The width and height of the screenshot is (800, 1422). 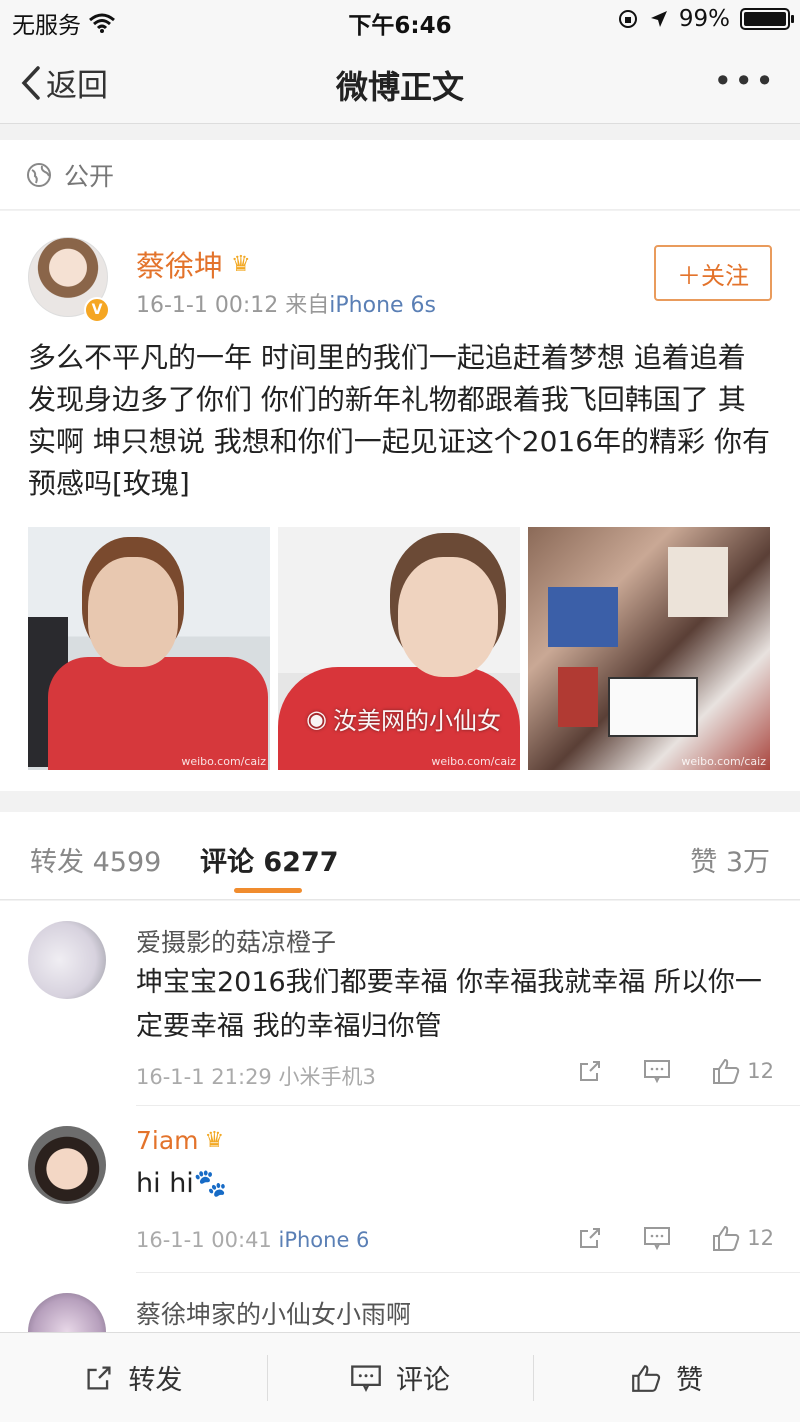 What do you see at coordinates (658, 19) in the screenshot?
I see `location-arrow-icon` at bounding box center [658, 19].